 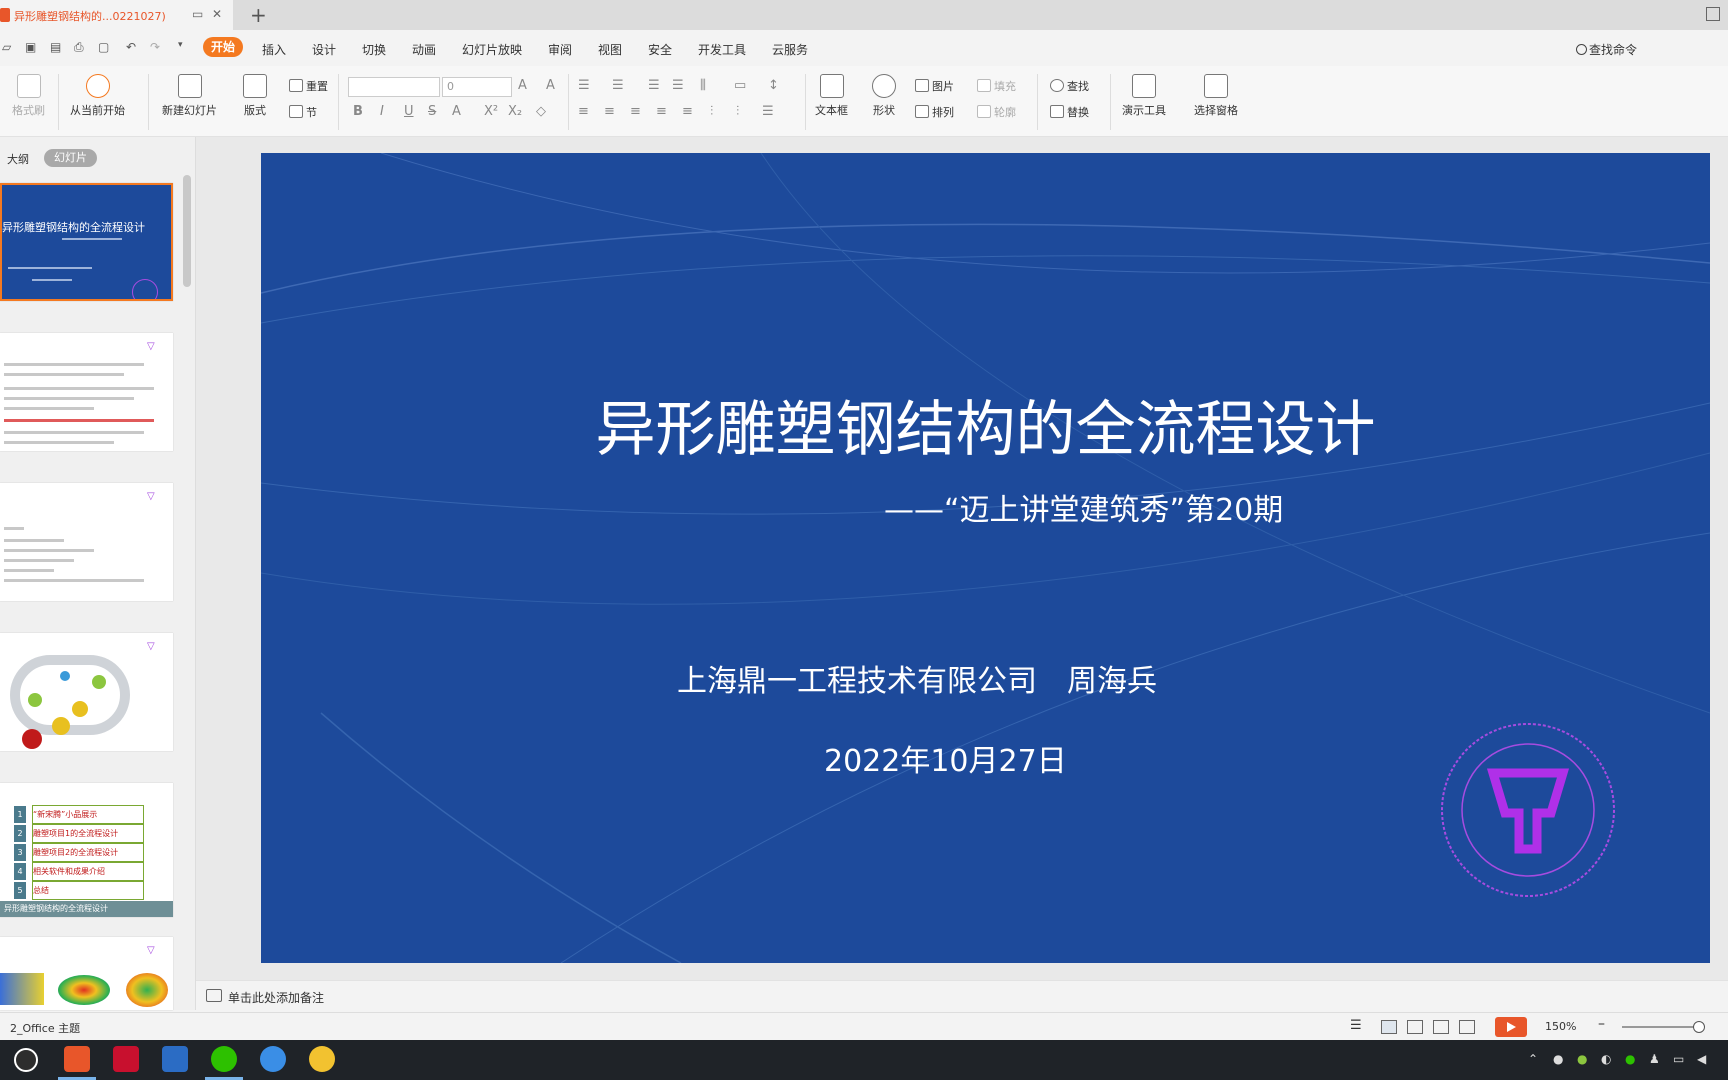 I want to click on picture-button: 图片, so click(x=934, y=86).